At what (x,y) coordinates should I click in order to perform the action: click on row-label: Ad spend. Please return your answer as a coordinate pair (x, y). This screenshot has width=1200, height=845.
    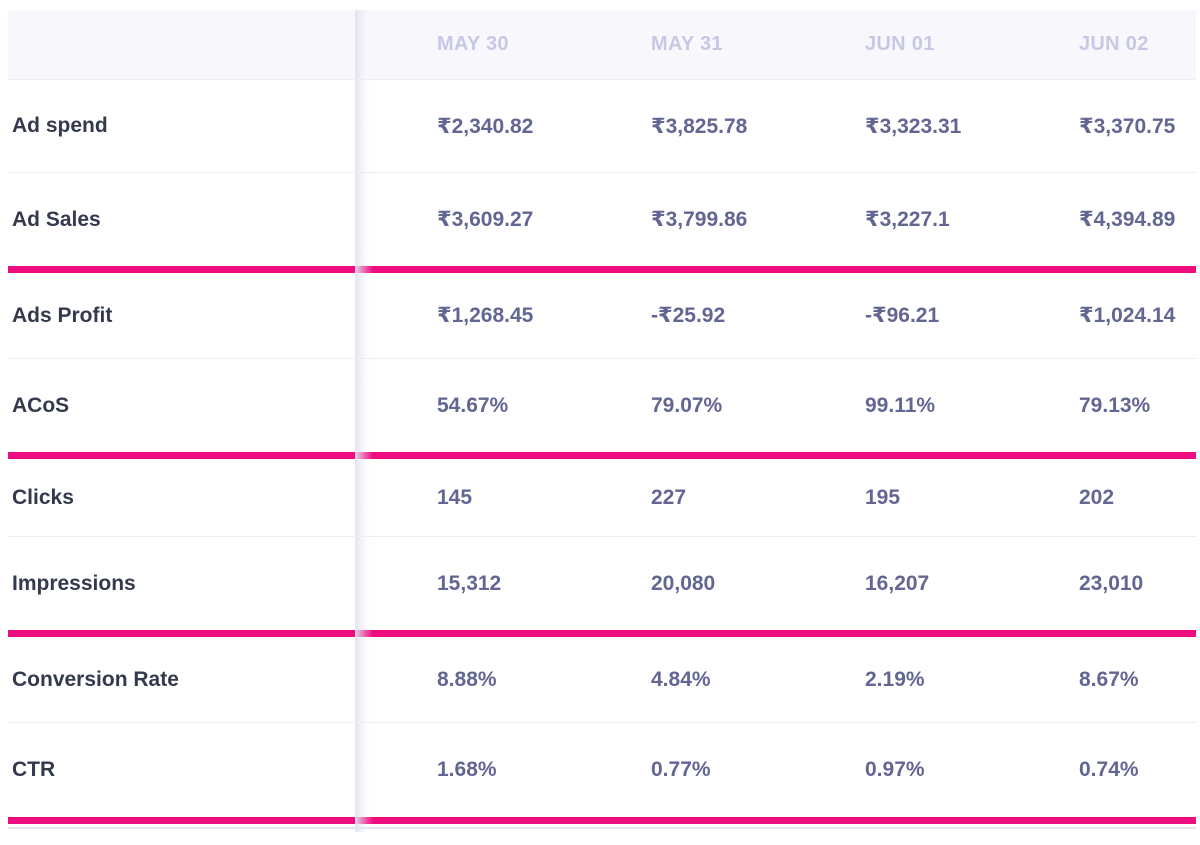
    Looking at the image, I should click on (60, 125).